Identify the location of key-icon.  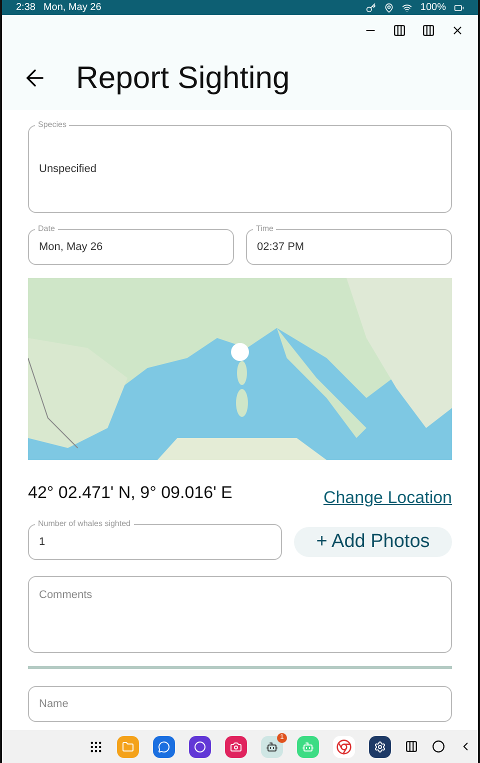
(371, 7).